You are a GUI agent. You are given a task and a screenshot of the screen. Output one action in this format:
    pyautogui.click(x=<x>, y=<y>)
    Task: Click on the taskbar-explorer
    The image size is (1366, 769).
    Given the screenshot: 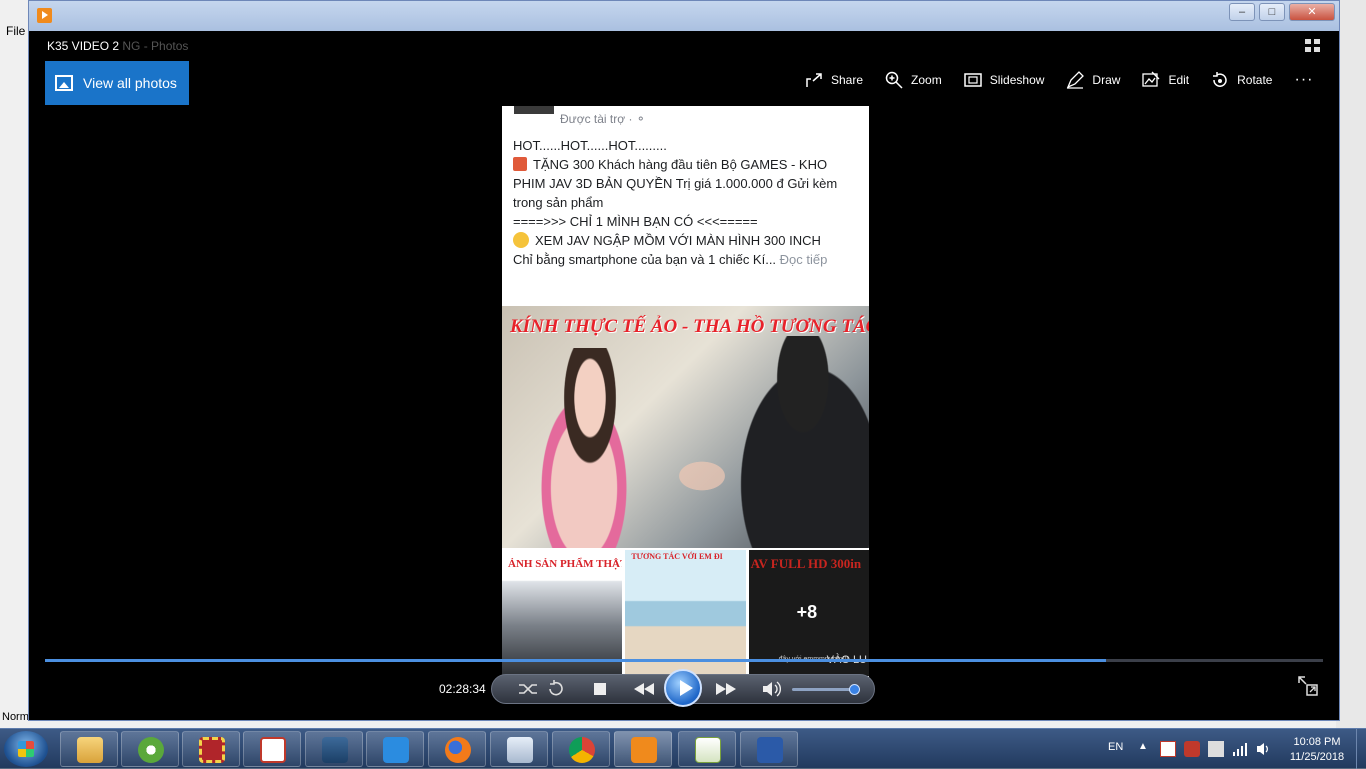 What is the action you would take?
    pyautogui.click(x=89, y=749)
    